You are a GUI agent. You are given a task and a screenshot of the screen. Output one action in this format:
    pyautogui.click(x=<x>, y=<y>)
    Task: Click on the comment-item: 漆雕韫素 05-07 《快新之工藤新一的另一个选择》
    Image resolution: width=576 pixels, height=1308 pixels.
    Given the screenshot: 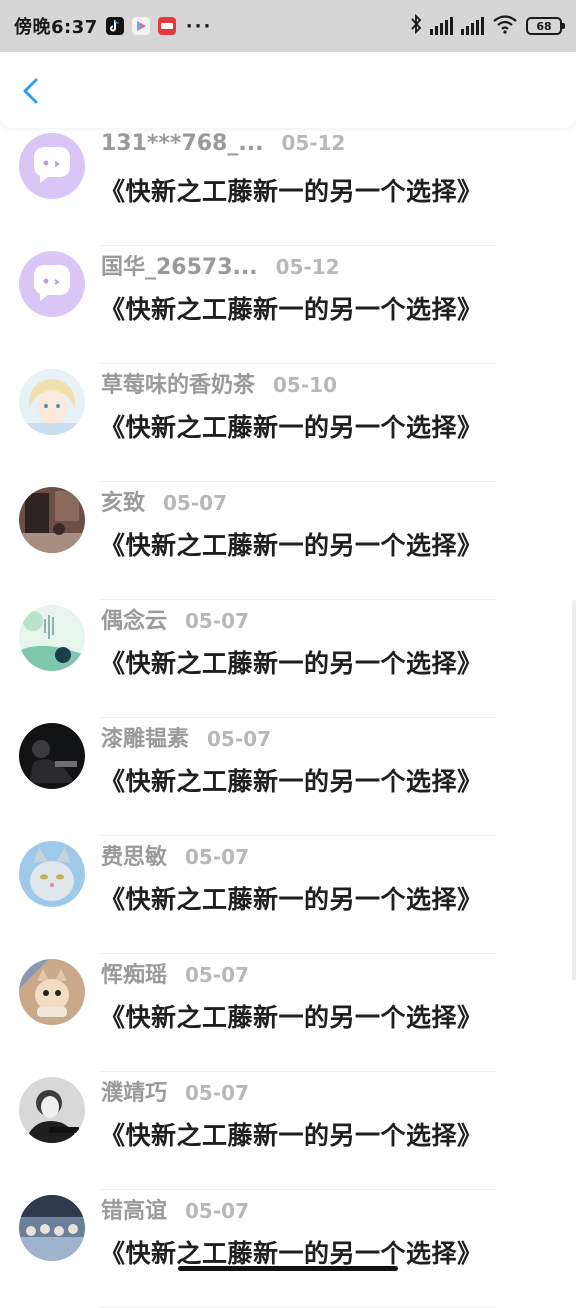 What is the action you would take?
    pyautogui.click(x=288, y=777)
    